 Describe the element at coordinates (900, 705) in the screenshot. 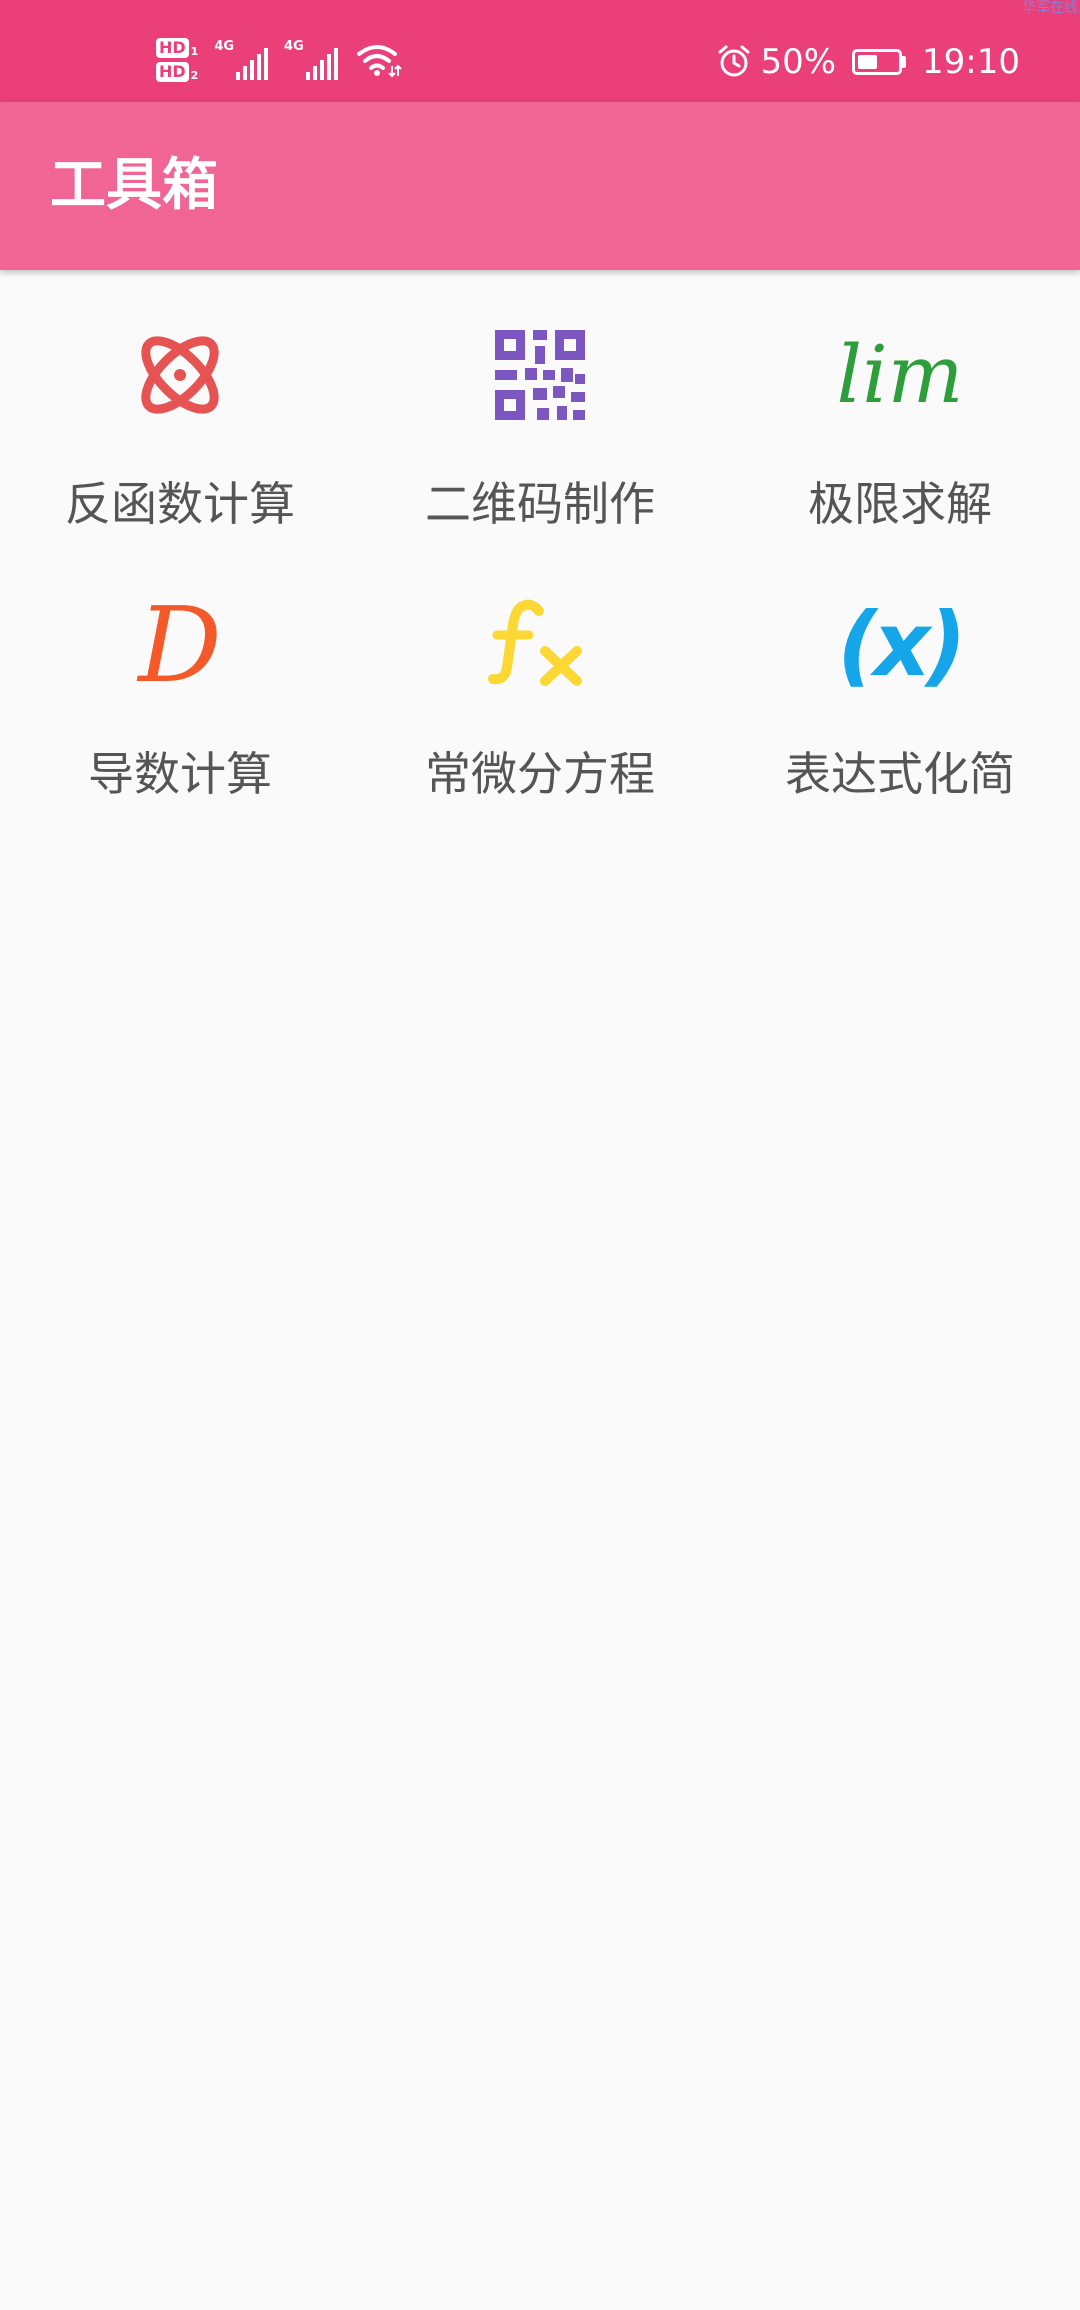

I see `tool-simplify: (x) 表达式化简` at that location.